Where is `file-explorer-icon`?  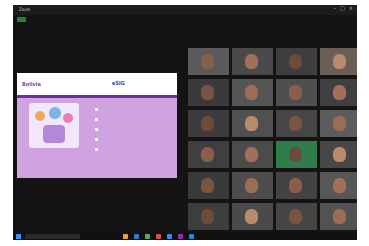
file-explorer-icon is located at coordinates (125, 236).